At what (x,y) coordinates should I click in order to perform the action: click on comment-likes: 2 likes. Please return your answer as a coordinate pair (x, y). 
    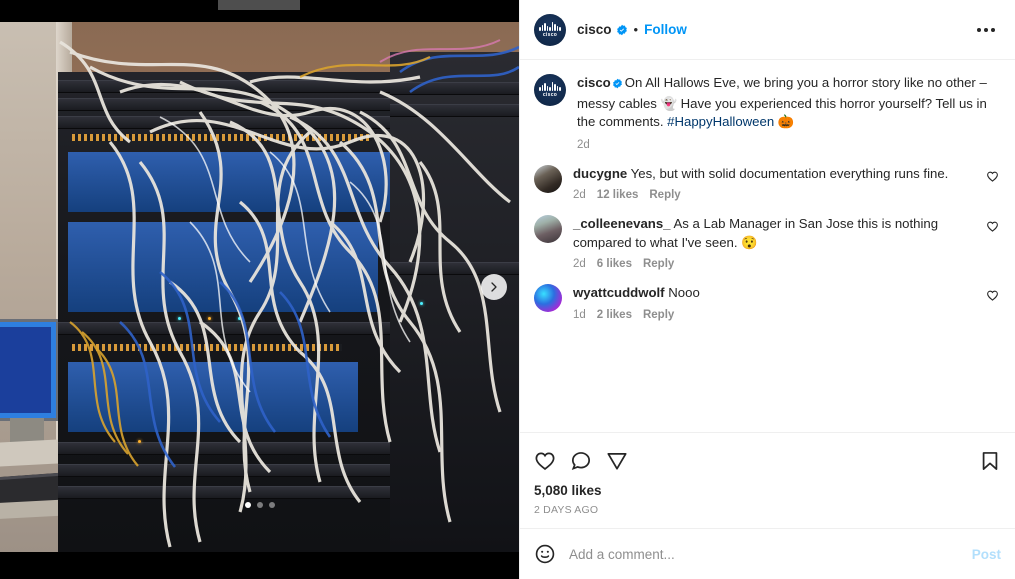
    Looking at the image, I should click on (614, 315).